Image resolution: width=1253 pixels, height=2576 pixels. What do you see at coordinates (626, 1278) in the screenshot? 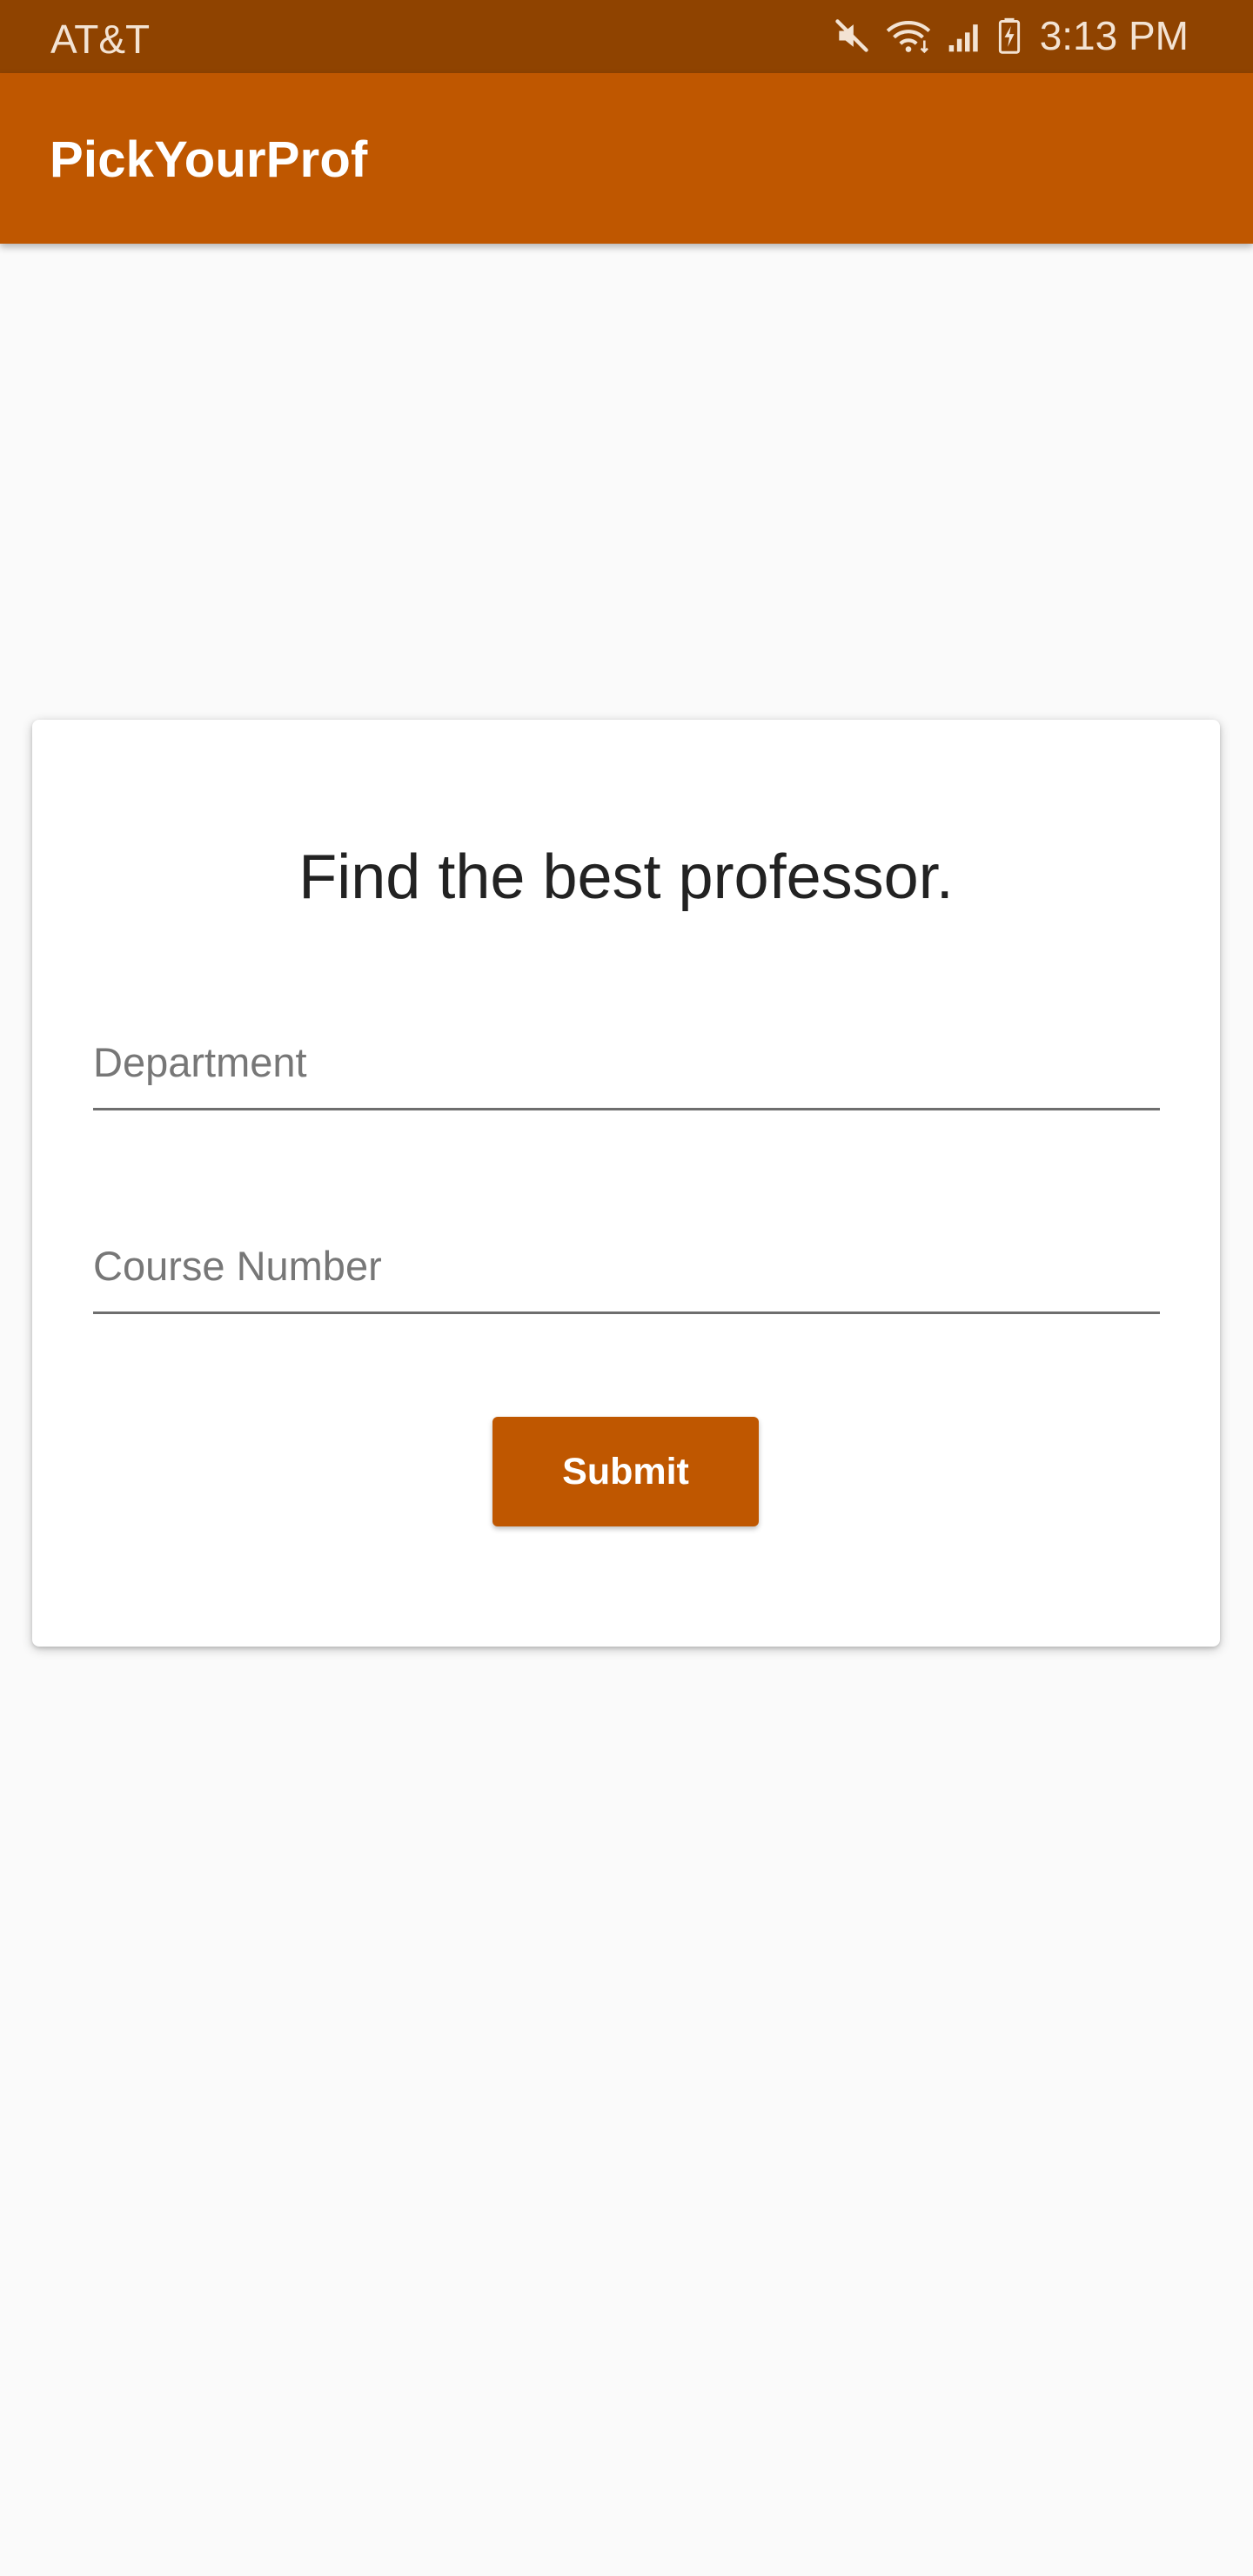
I see `course-number-field: Course Number` at bounding box center [626, 1278].